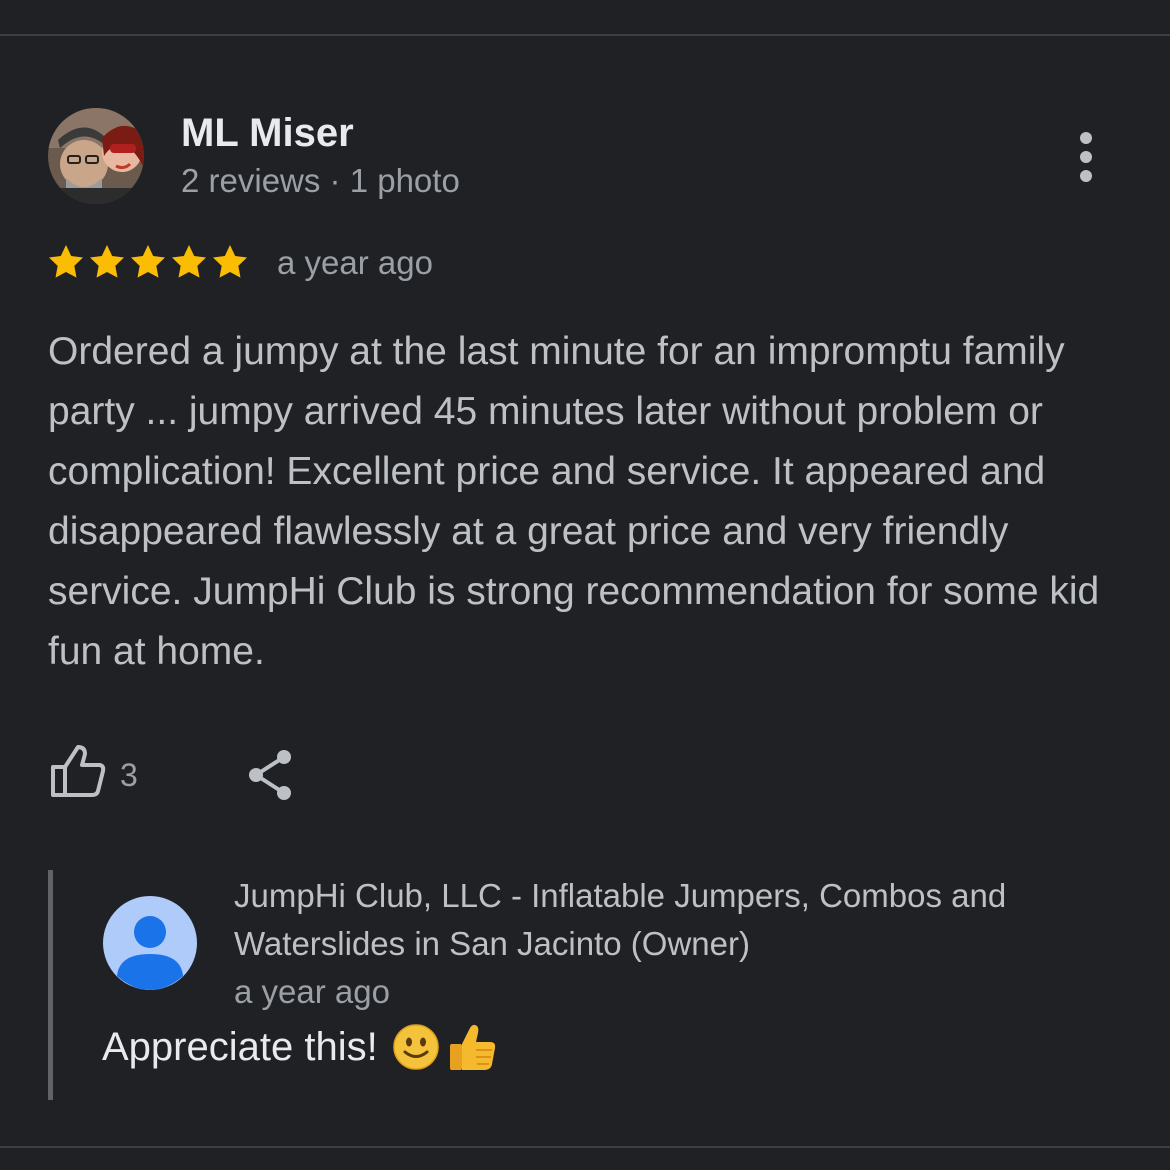 The image size is (1170, 1170). I want to click on owner-response-bar, so click(50, 985).